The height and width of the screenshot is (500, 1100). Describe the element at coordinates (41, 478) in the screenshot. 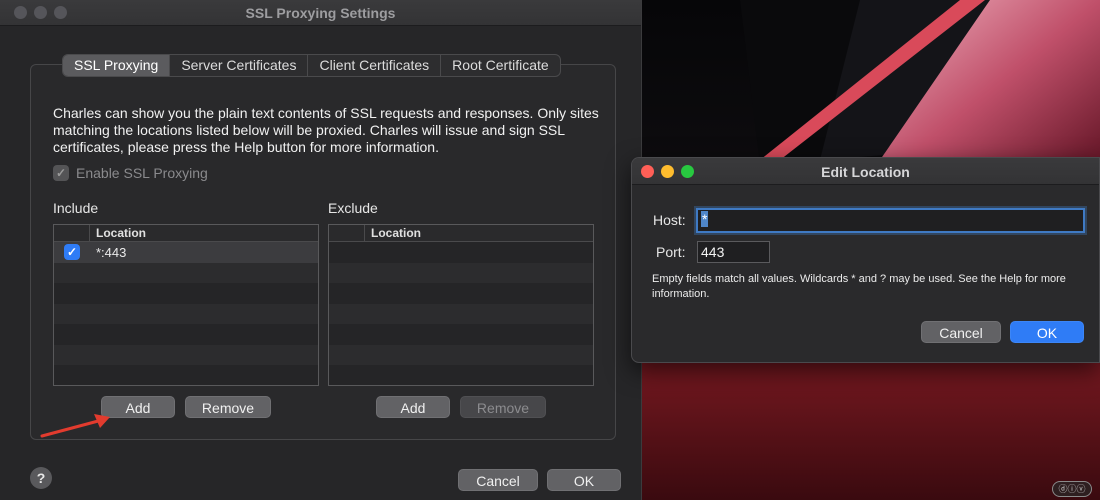

I see `help-button: ?` at that location.